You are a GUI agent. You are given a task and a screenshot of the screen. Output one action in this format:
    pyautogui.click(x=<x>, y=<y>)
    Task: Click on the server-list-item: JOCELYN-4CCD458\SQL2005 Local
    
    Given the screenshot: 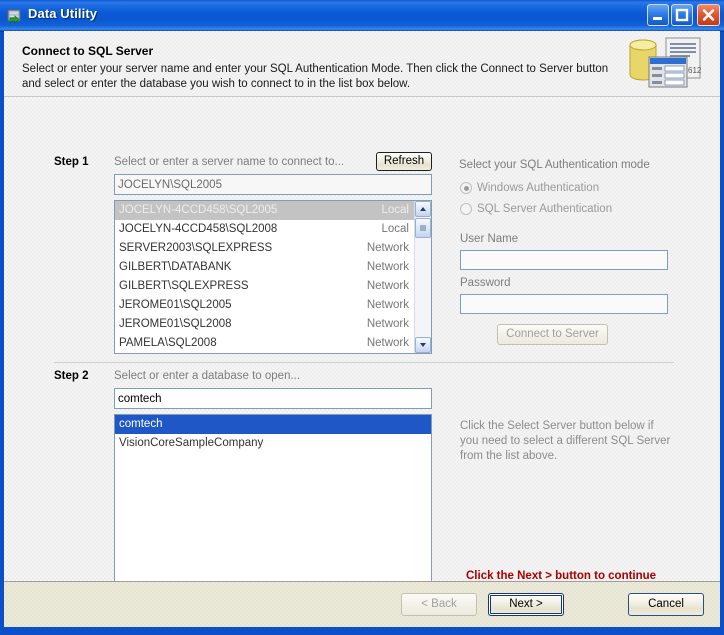 What is the action you would take?
    pyautogui.click(x=273, y=210)
    